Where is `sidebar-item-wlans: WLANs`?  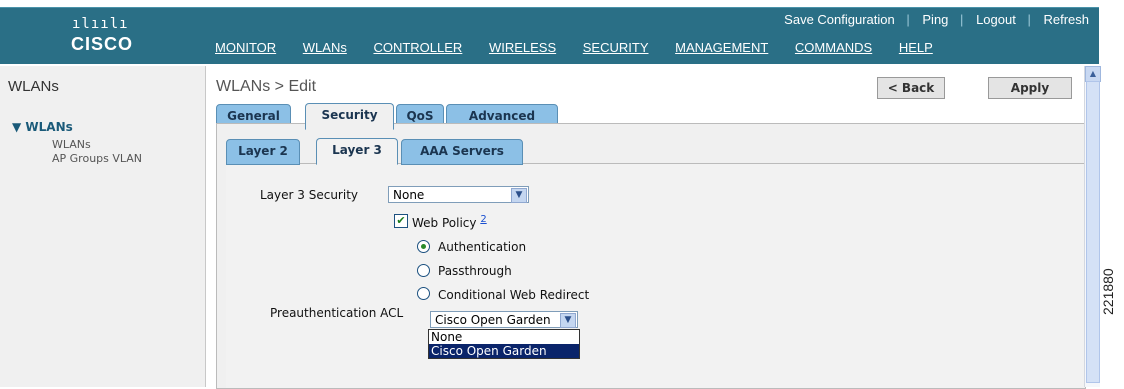
sidebar-item-wlans: WLANs is located at coordinates (71, 144).